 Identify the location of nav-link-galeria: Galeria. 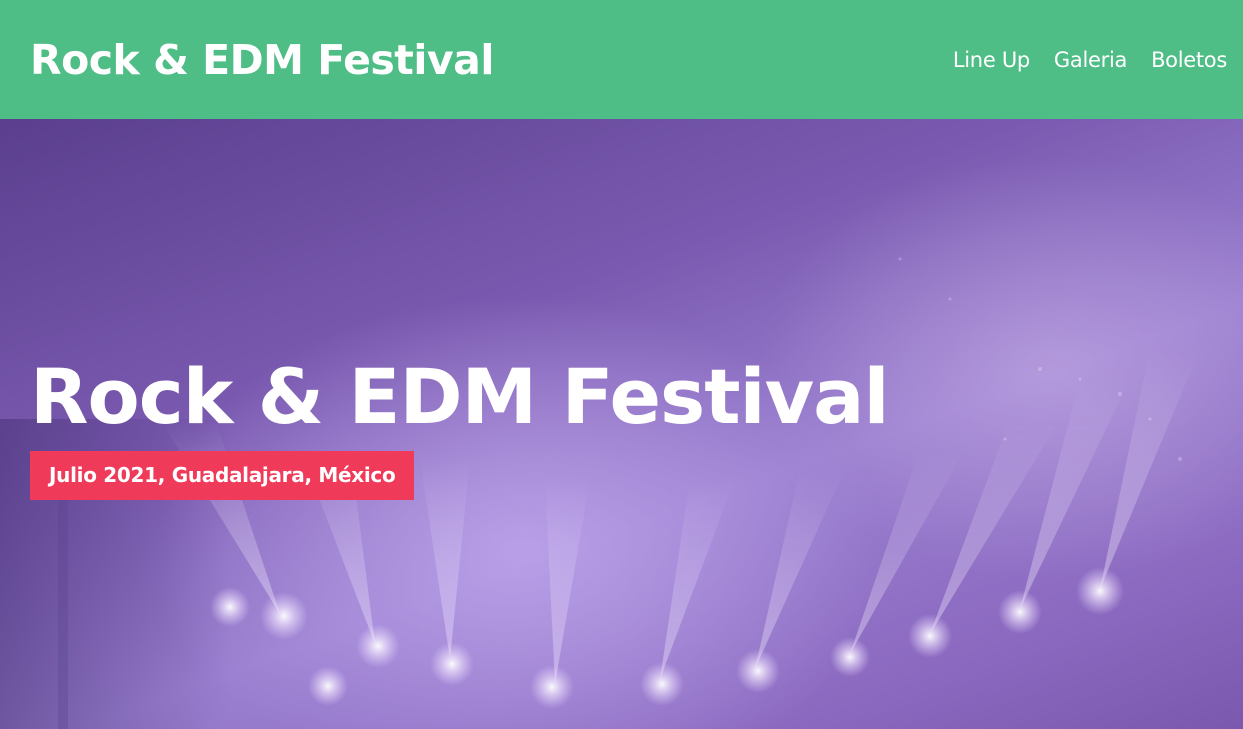
(1090, 60).